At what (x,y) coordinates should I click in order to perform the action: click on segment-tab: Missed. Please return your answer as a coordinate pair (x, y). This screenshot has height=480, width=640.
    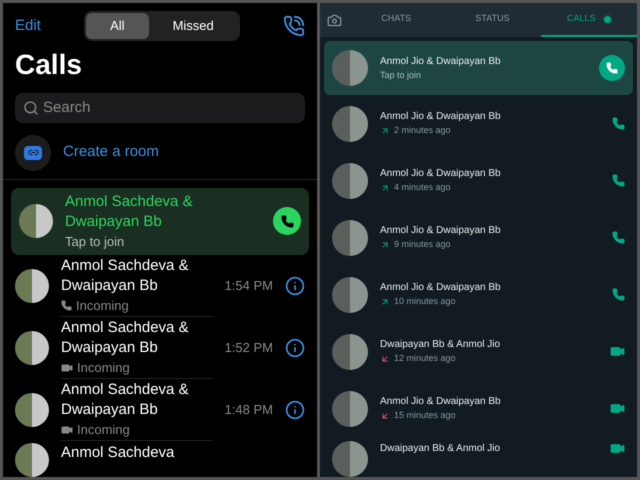
    Looking at the image, I should click on (193, 25).